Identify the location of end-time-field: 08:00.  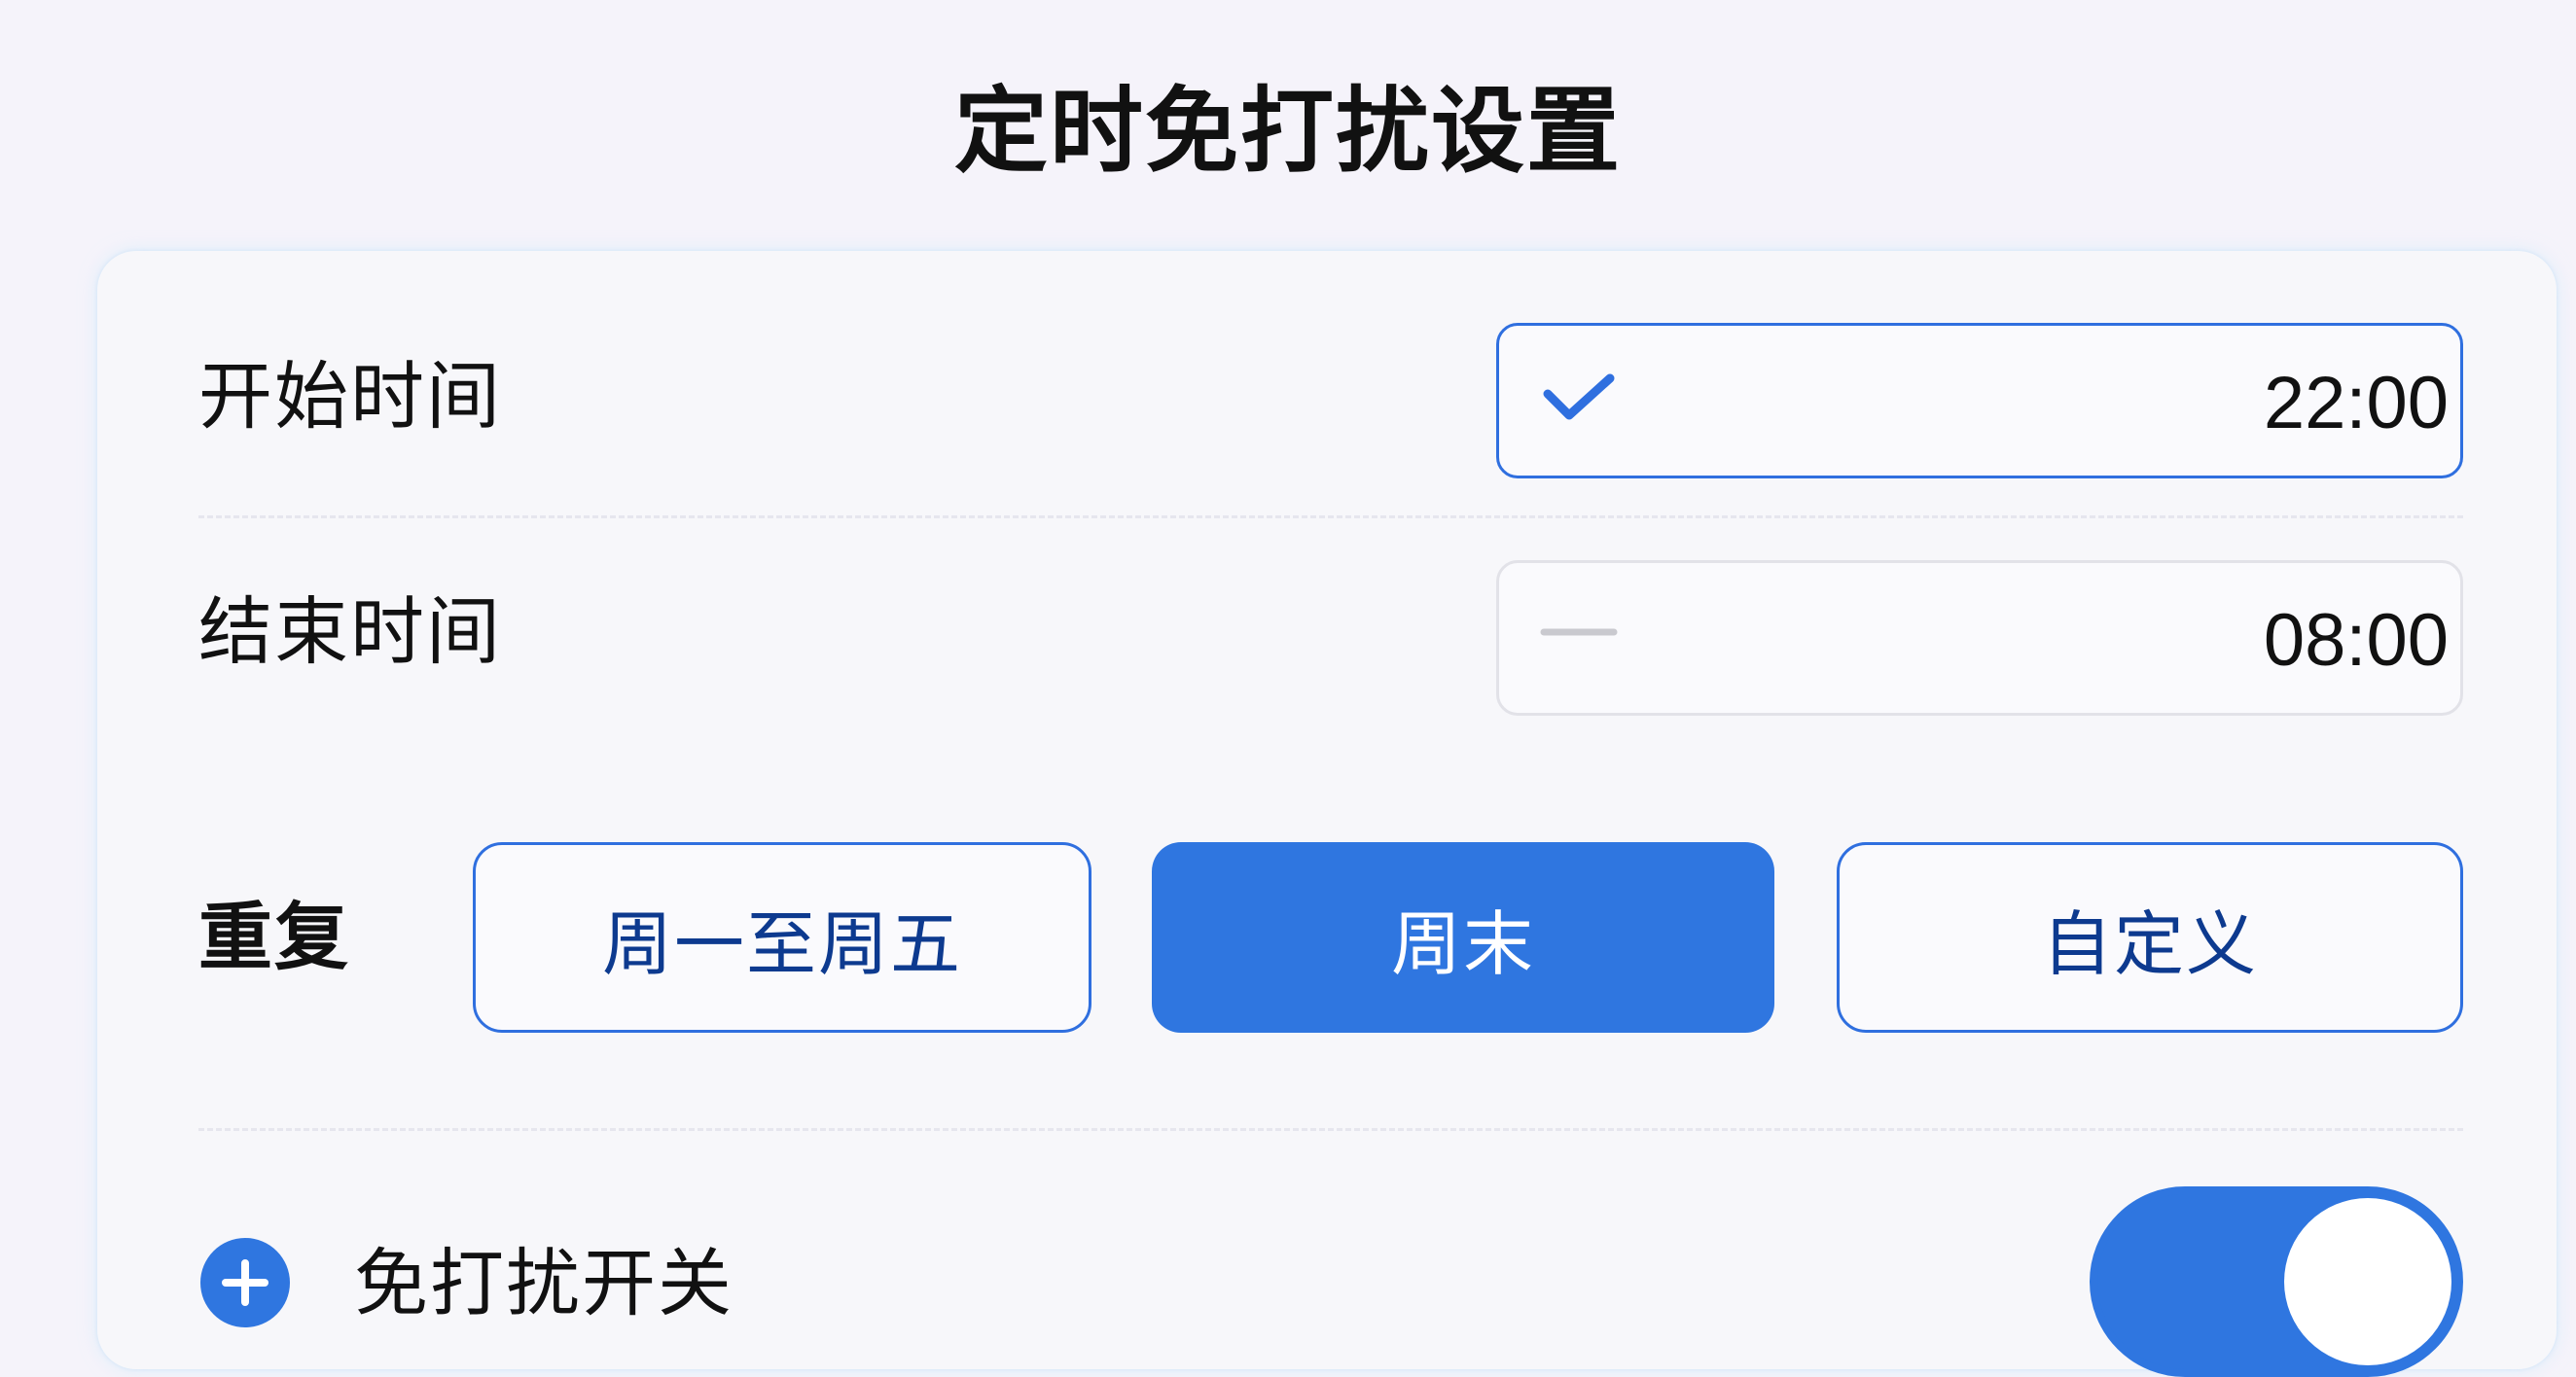
(1979, 638).